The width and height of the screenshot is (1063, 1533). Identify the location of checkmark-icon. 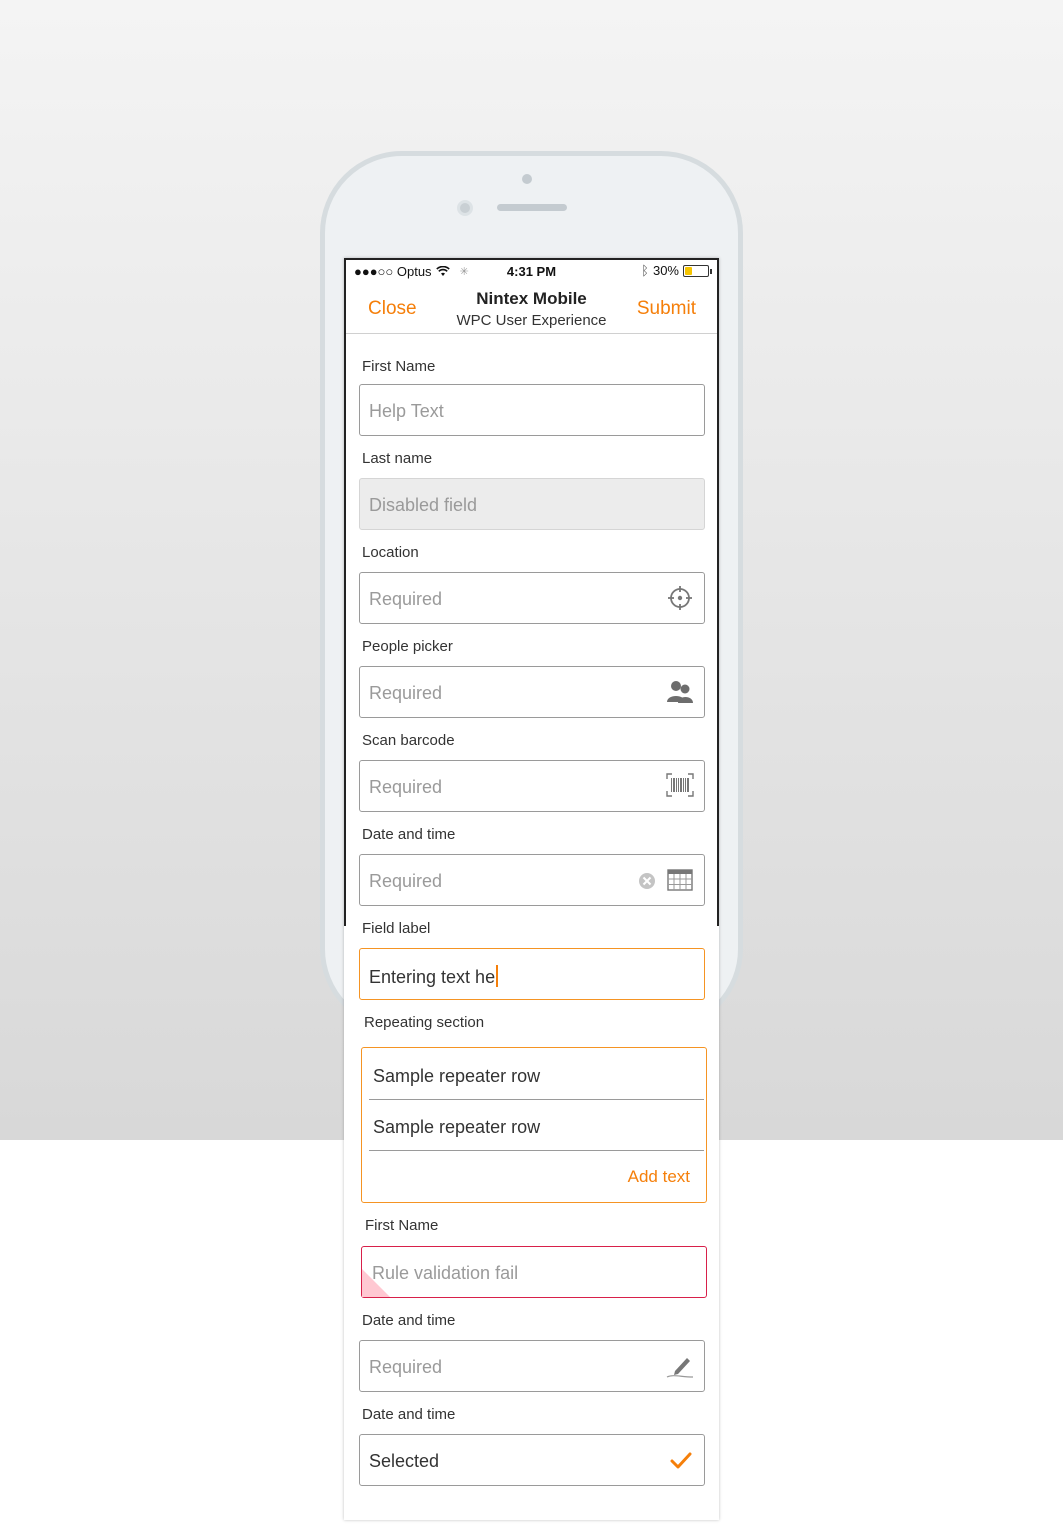
(681, 1460).